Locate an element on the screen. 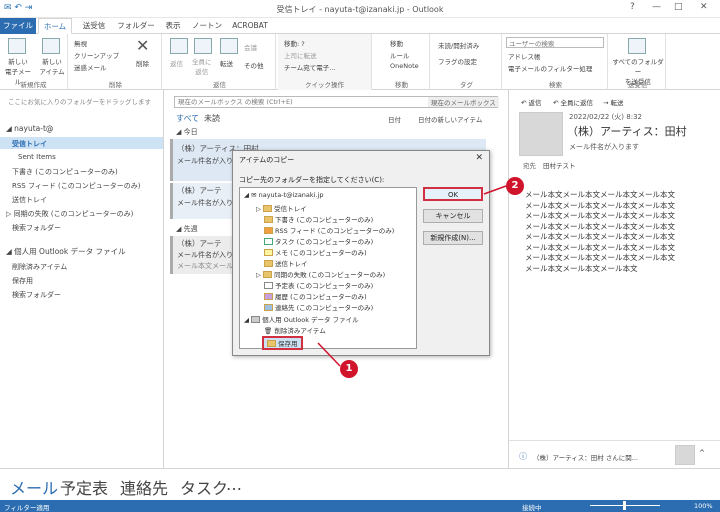 The width and height of the screenshot is (720, 512). junk-button: 迷惑メール is located at coordinates (90, 67).